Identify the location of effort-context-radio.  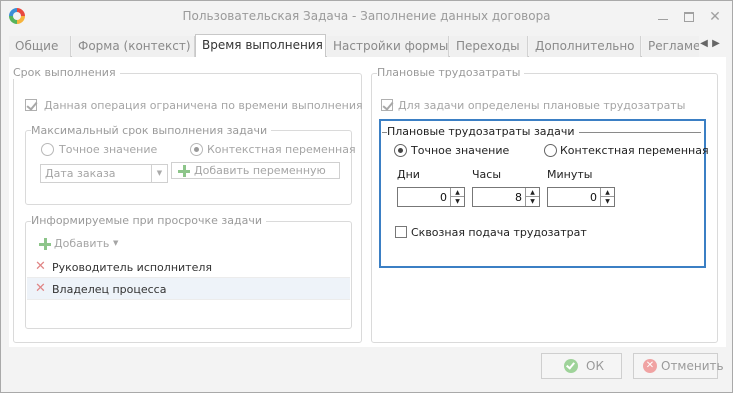
(550, 150).